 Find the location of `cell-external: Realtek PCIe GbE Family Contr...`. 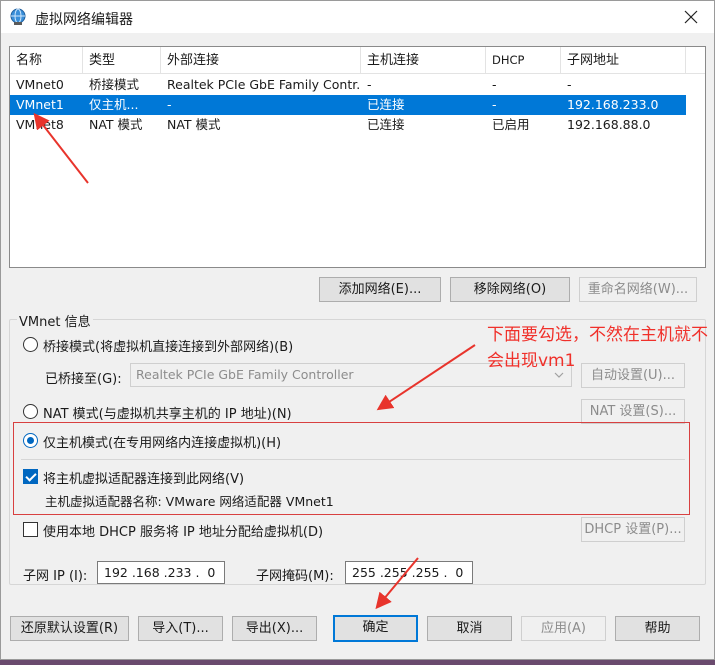

cell-external: Realtek PCIe GbE Family Contr... is located at coordinates (264, 84).